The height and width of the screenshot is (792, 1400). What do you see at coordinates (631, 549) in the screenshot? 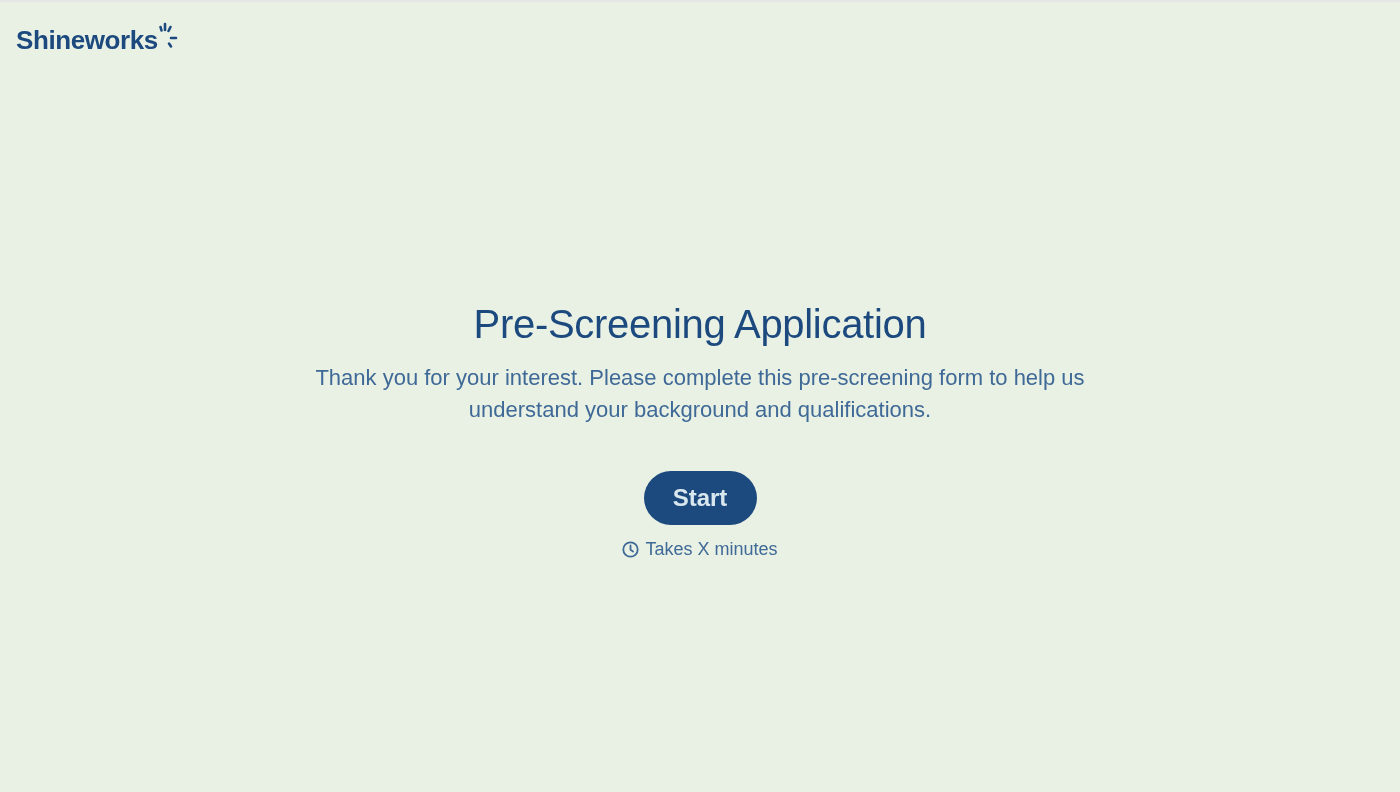
I see `clock-icon` at bounding box center [631, 549].